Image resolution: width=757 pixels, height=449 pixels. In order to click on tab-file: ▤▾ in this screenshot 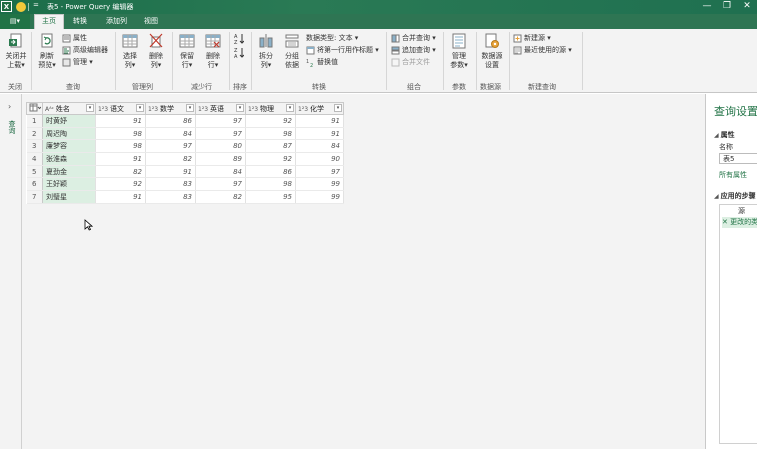, I will do `click(15, 21)`.